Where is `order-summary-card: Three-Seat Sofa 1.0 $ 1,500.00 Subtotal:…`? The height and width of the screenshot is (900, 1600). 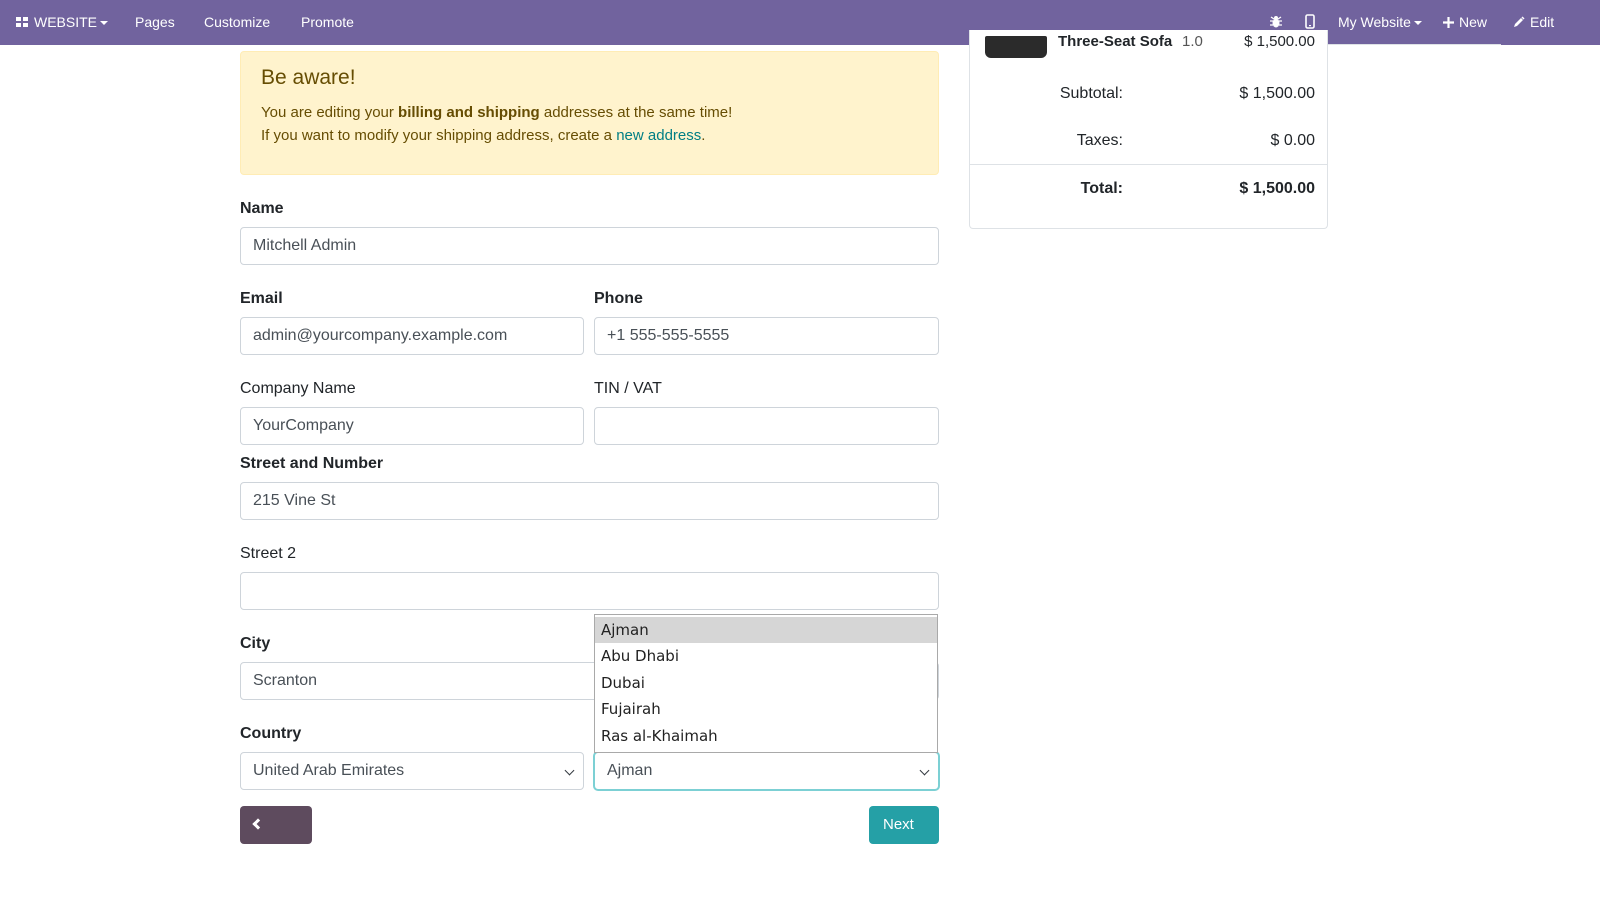 order-summary-card: Three-Seat Sofa 1.0 $ 1,500.00 Subtotal:… is located at coordinates (1148, 129).